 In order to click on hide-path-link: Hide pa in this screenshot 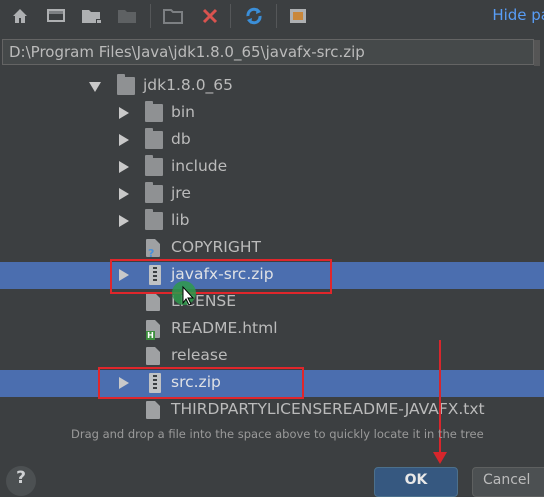, I will do `click(518, 15)`.